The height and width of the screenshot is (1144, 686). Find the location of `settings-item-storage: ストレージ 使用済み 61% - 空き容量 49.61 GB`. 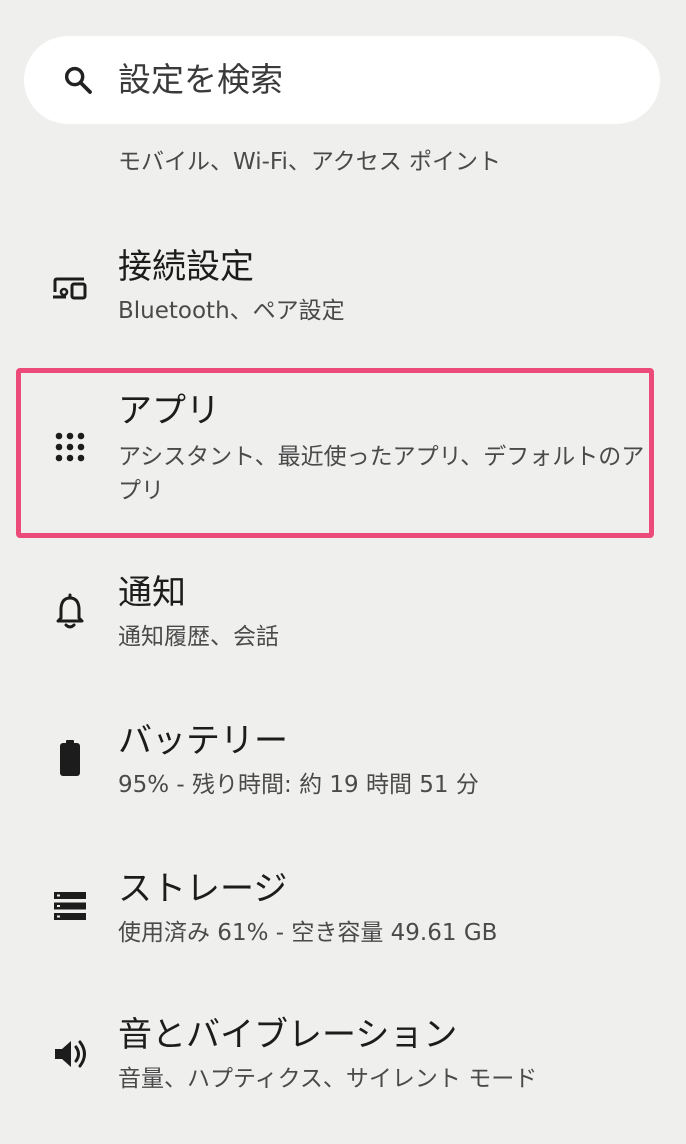

settings-item-storage: ストレージ 使用済み 61% - 空き容量 49.61 GB is located at coordinates (343, 910).